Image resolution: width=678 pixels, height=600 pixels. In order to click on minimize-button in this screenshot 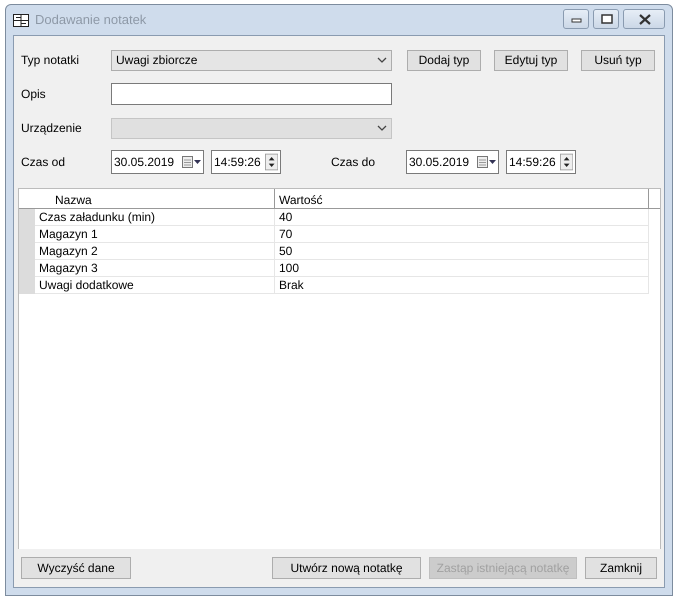, I will do `click(576, 19)`.